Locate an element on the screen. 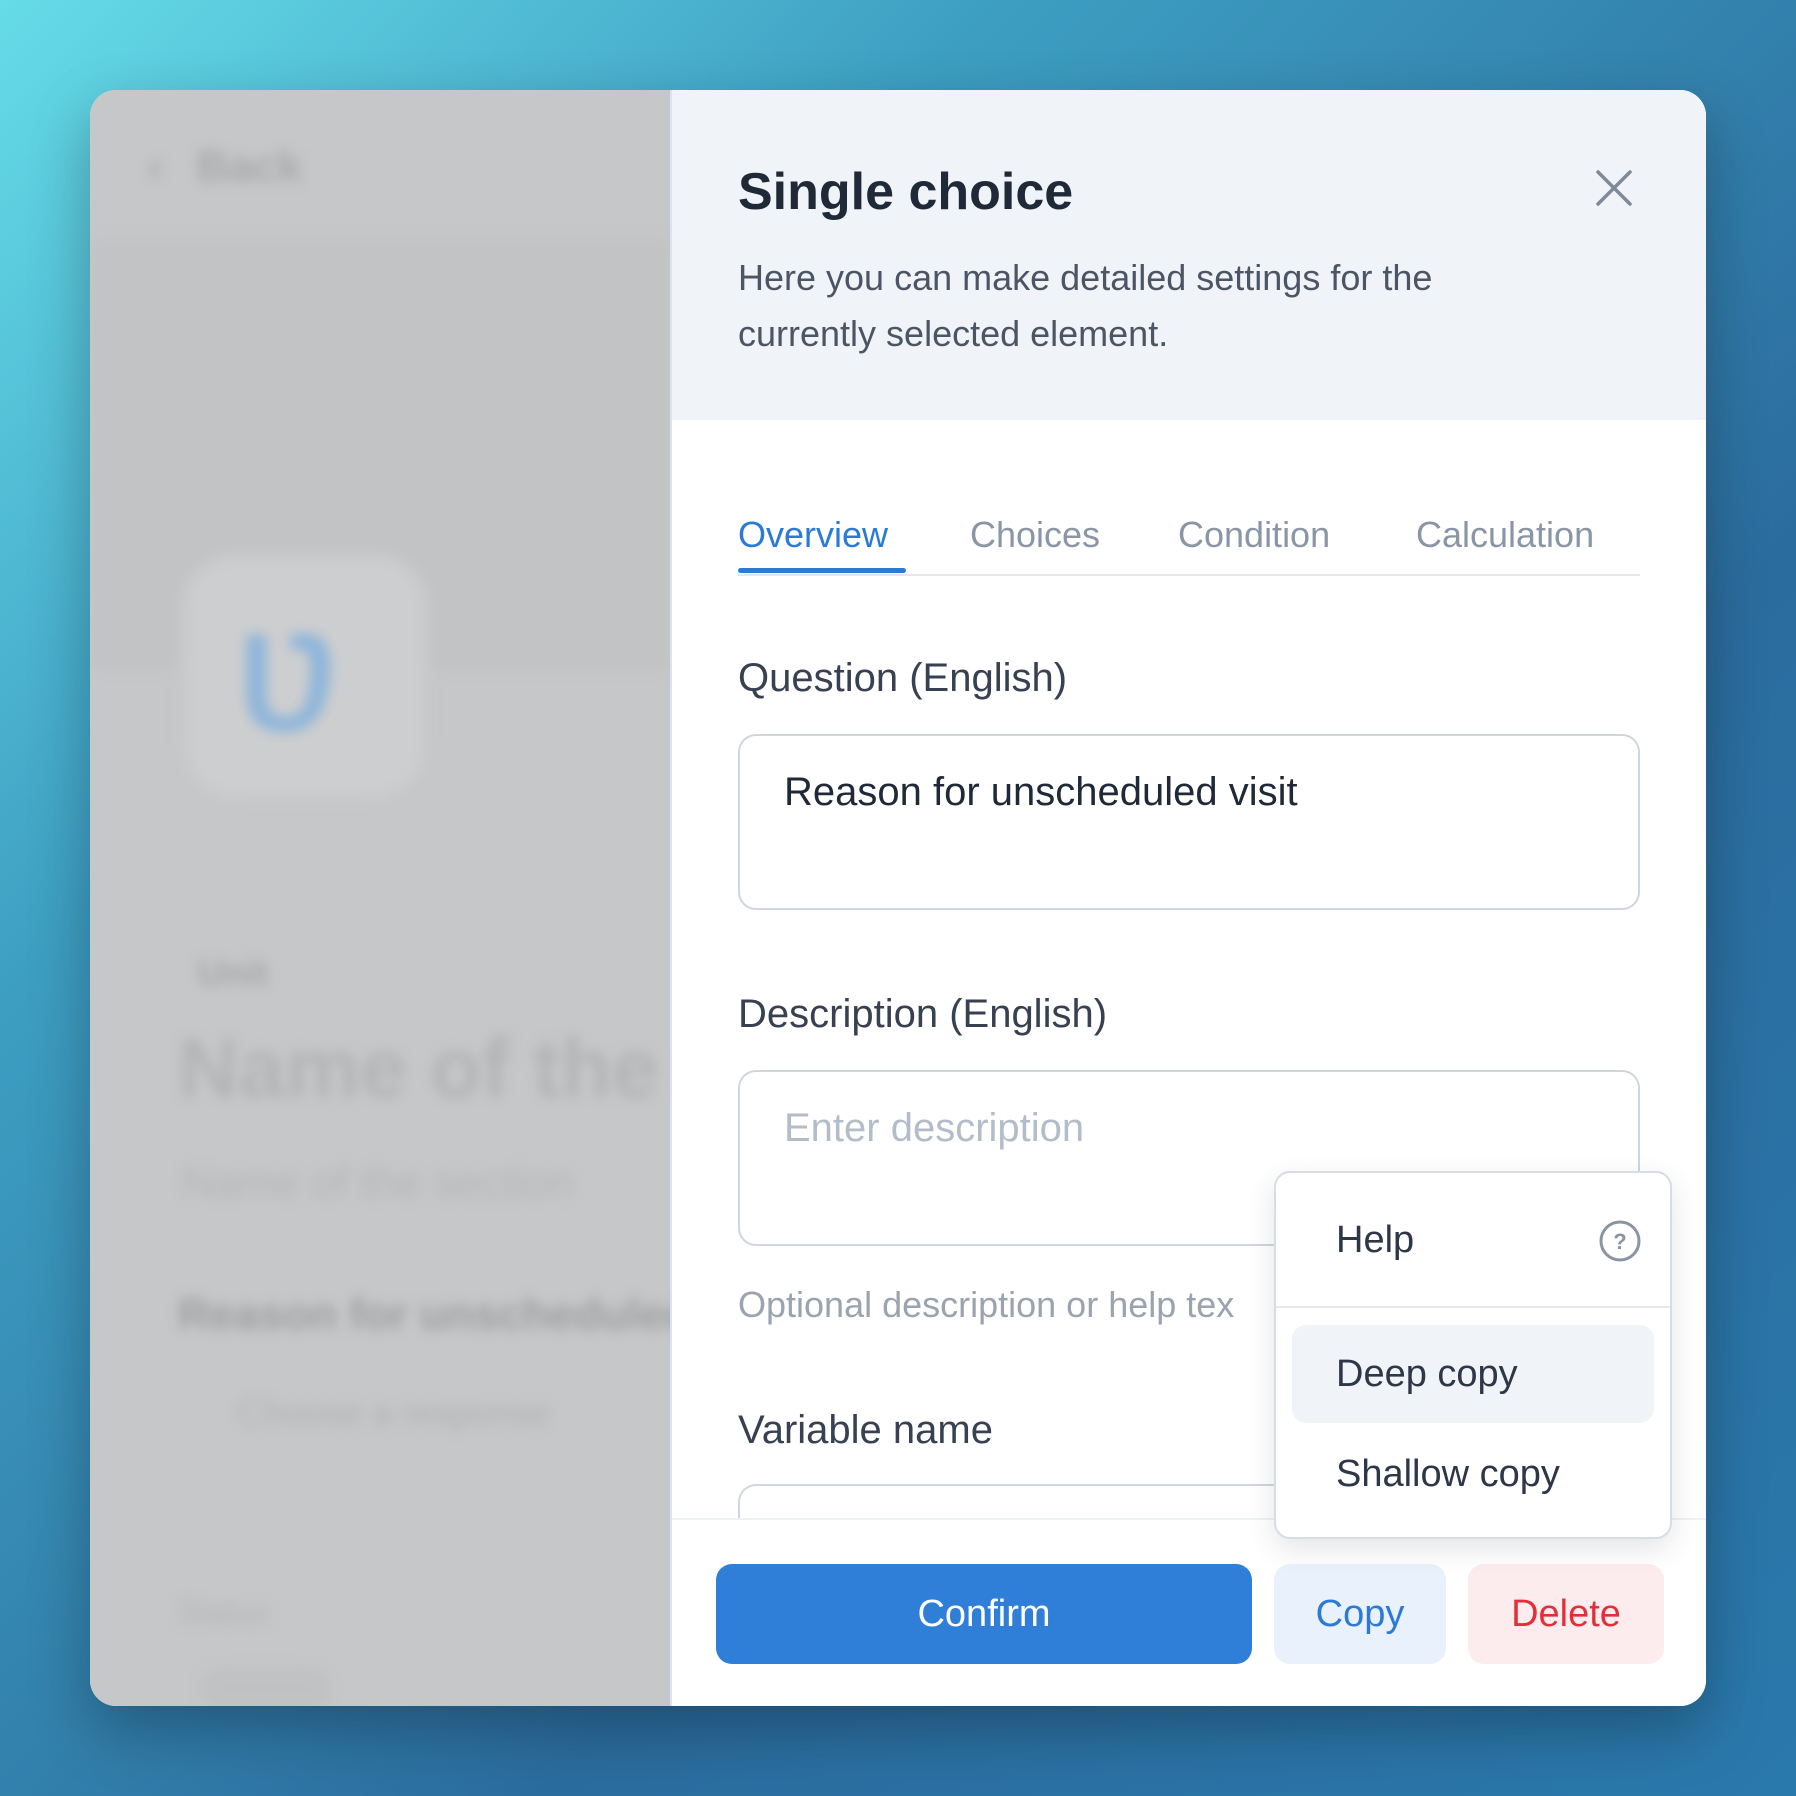  tab-overview: Overview is located at coordinates (813, 535).